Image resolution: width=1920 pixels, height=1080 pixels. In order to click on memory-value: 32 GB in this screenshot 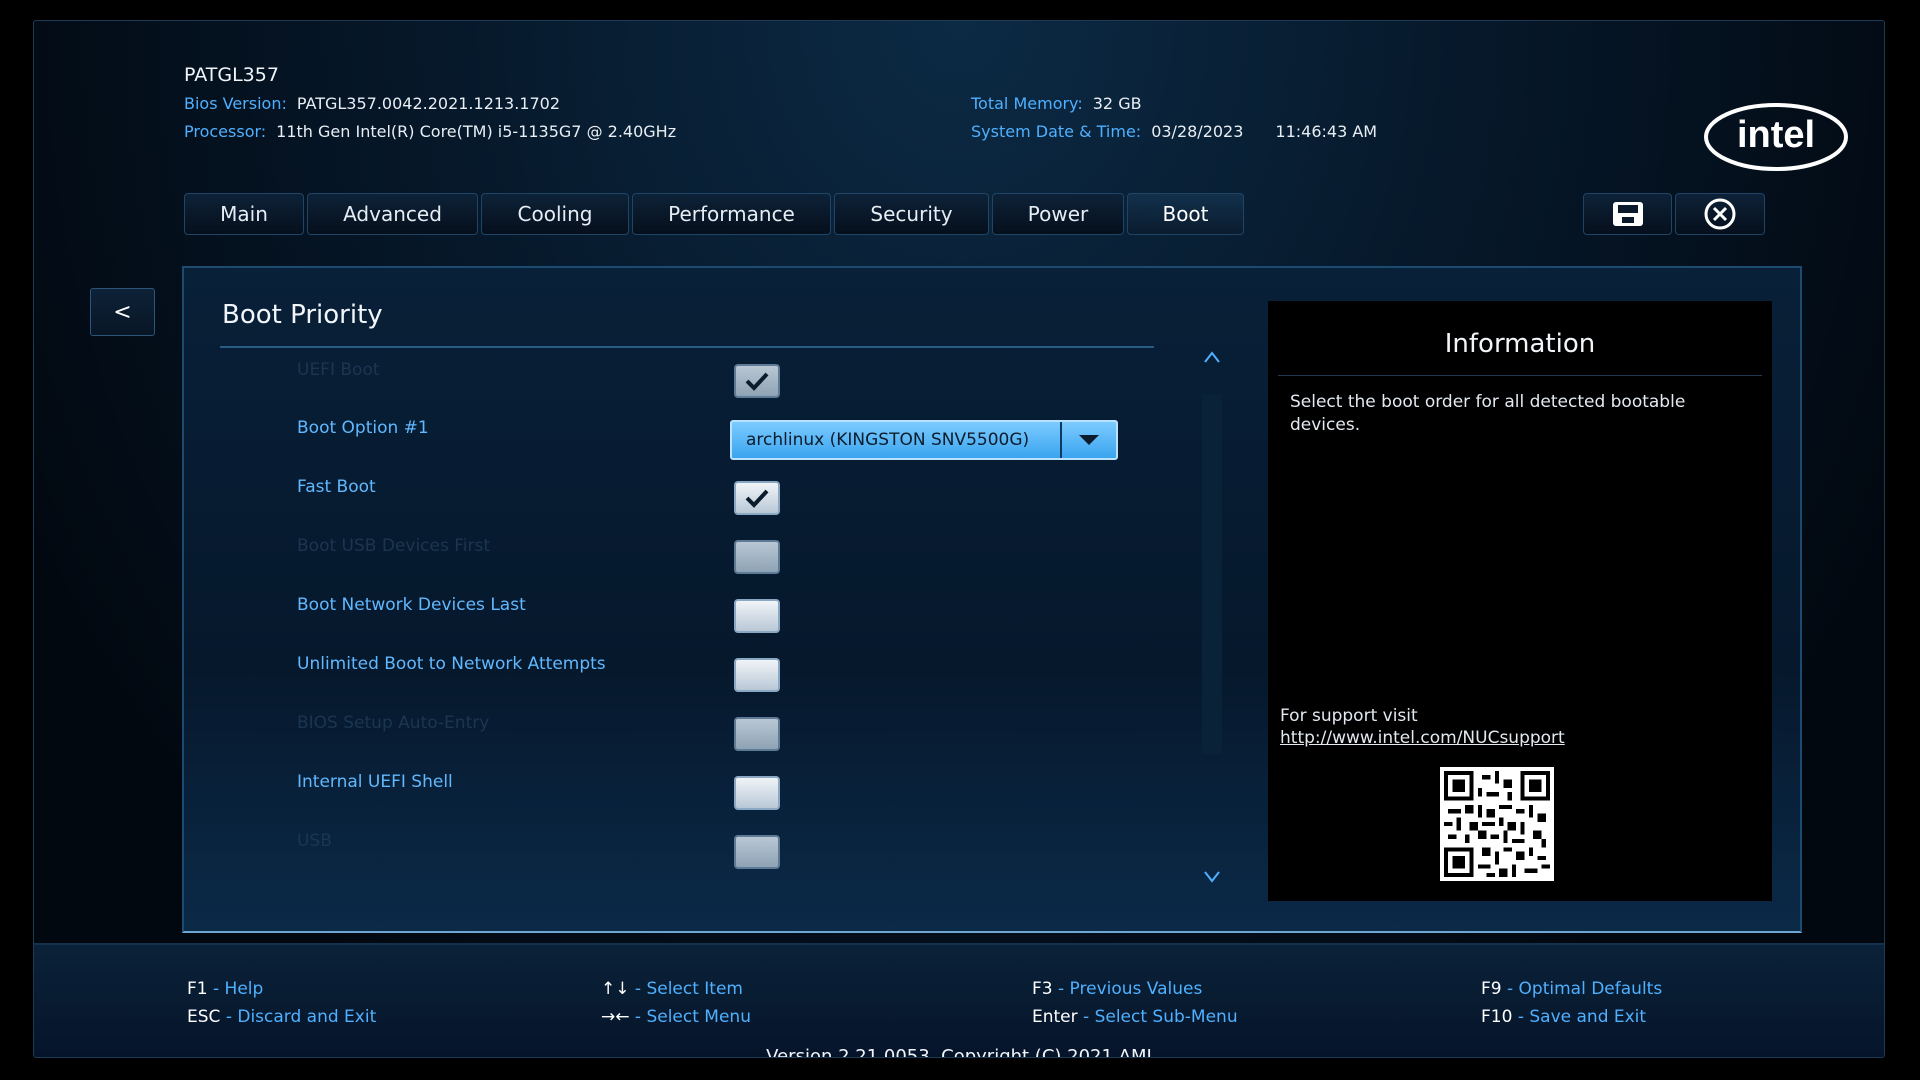, I will do `click(1117, 103)`.